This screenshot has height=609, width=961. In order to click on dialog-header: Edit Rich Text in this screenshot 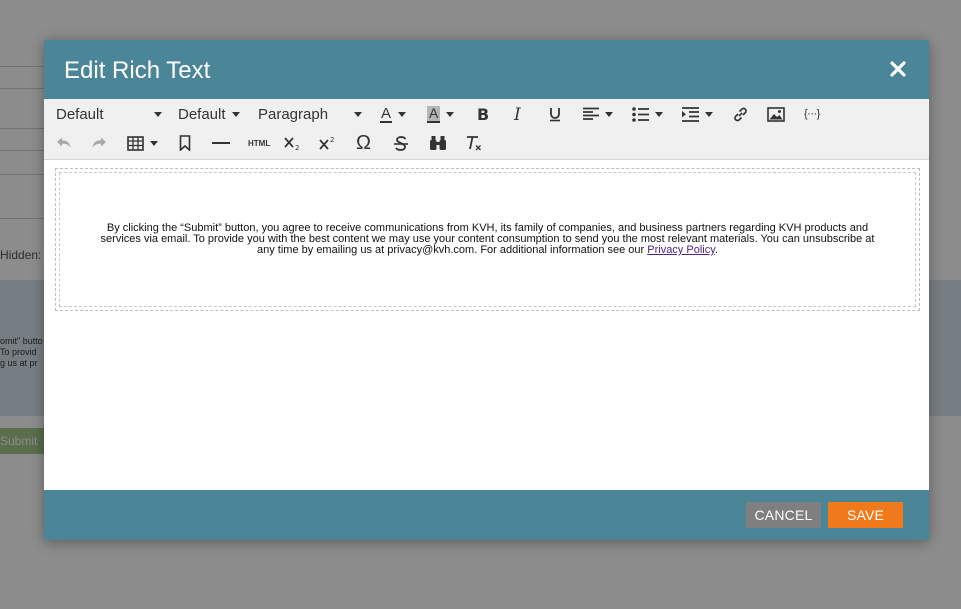, I will do `click(486, 69)`.